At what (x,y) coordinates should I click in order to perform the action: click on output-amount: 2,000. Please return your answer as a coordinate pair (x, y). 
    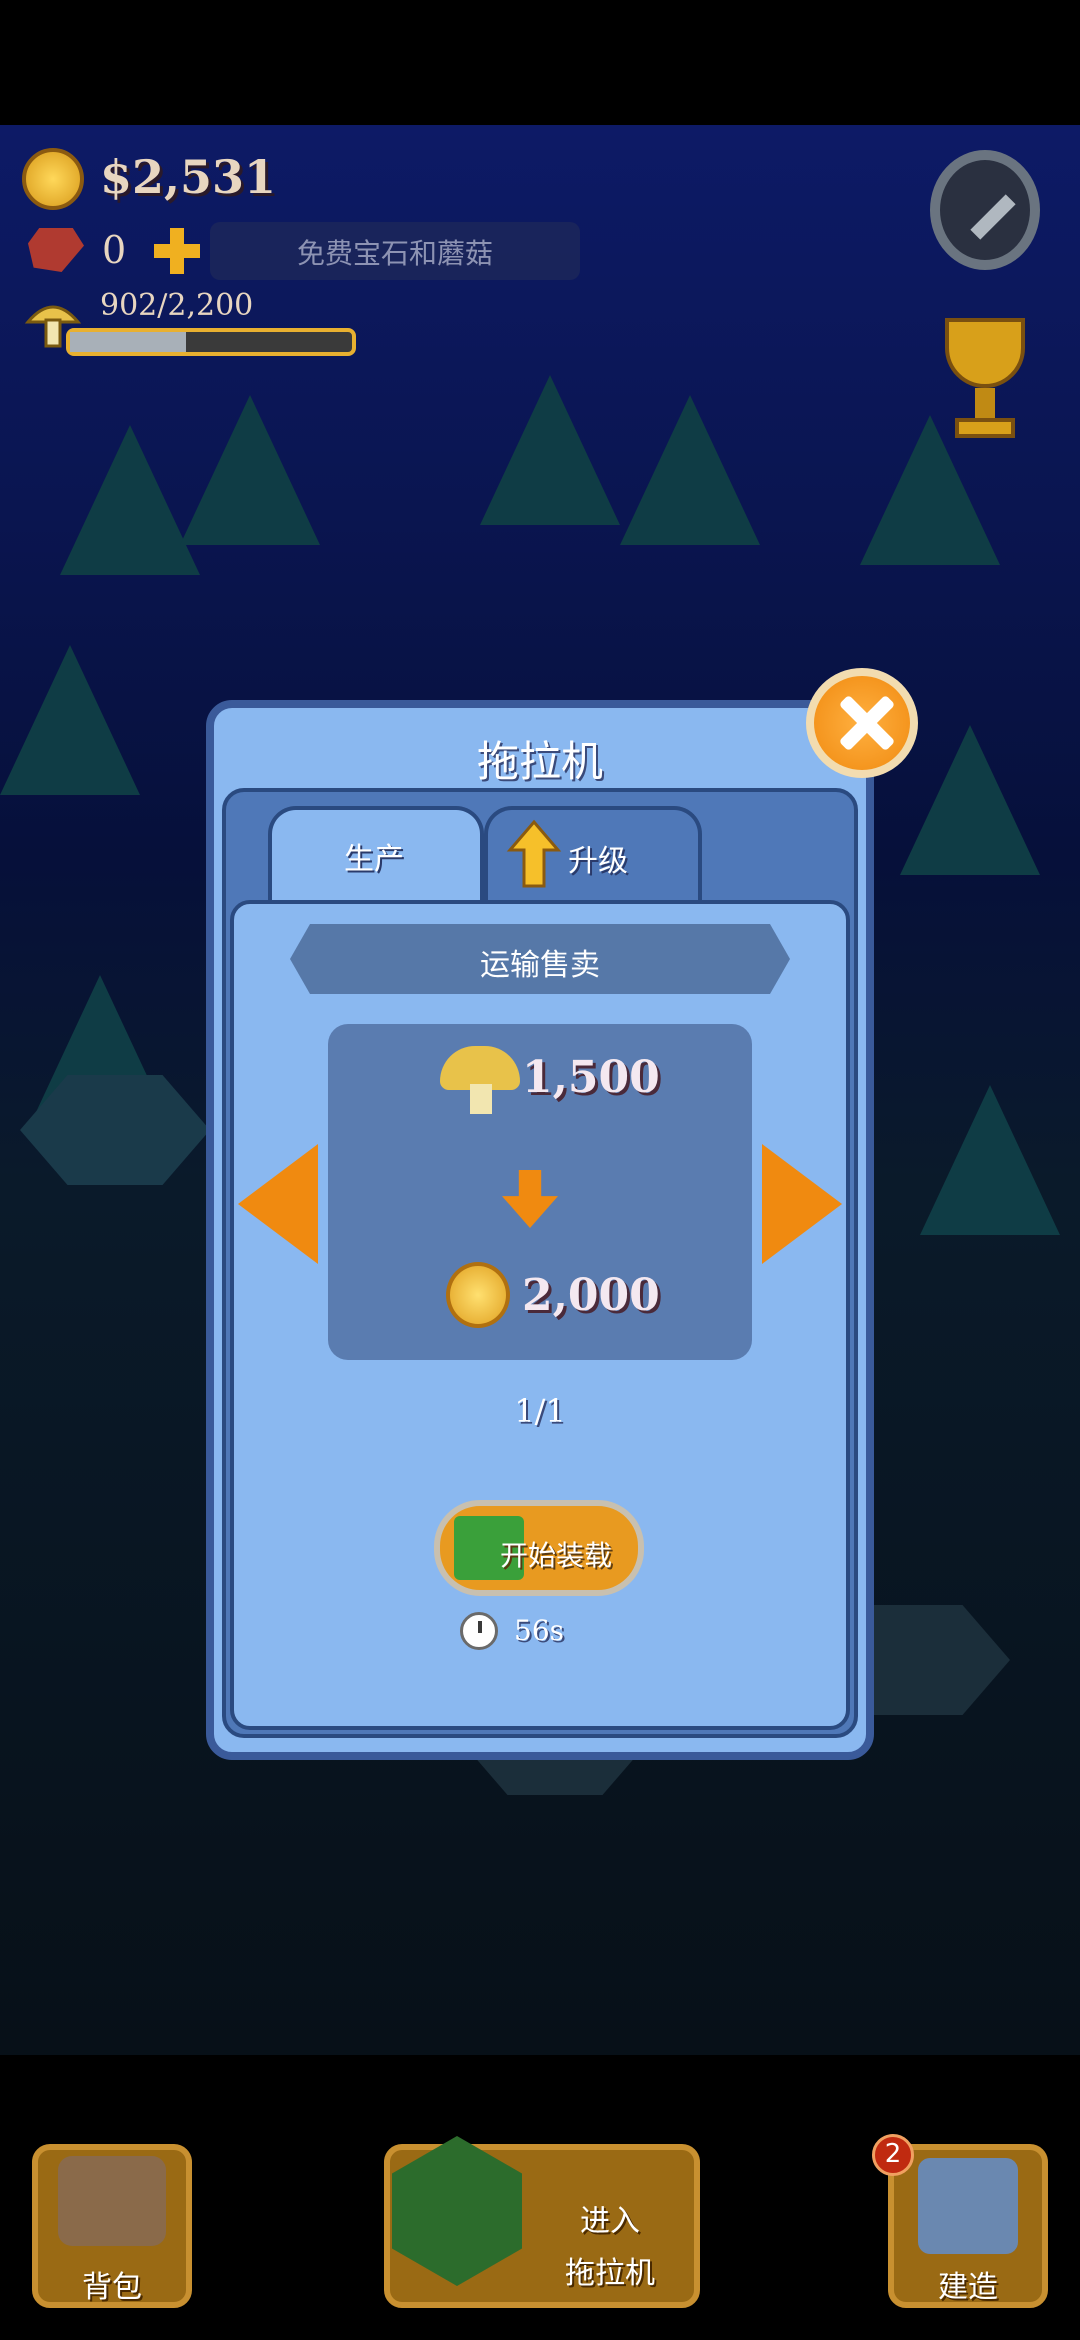
    Looking at the image, I should click on (591, 1295).